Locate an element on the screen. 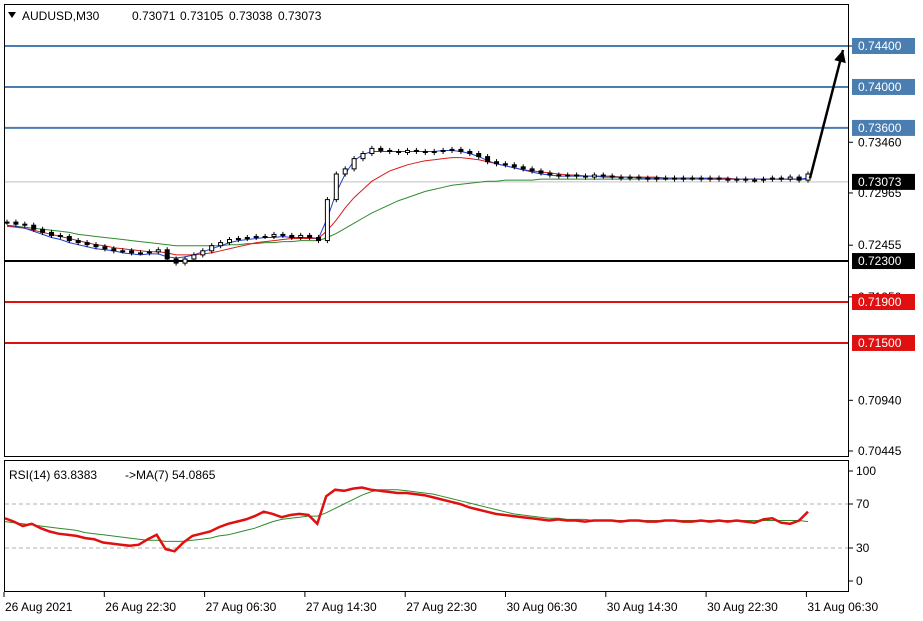  level-price-label: 0.74400 is located at coordinates (880, 46).